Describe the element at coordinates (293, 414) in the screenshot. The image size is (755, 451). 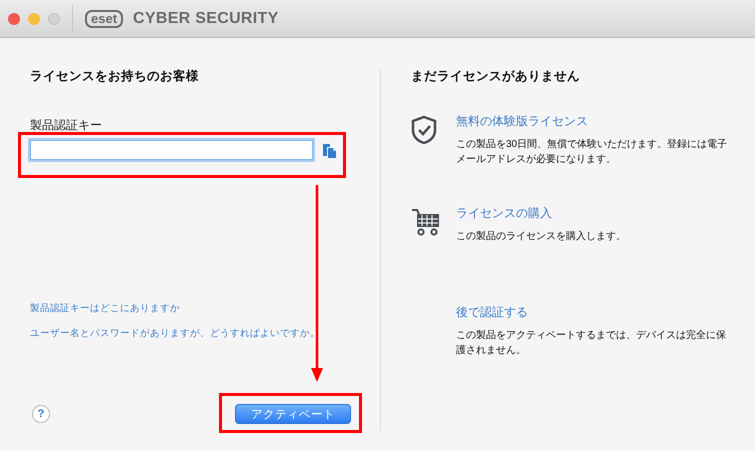
I see `activate-button: アクティベート` at that location.